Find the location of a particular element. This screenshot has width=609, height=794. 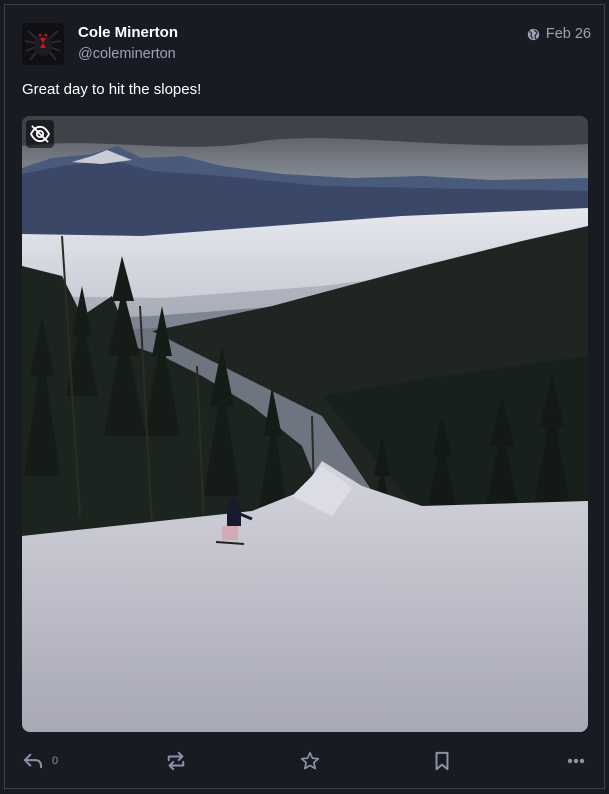

divider is located at coordinates (304, 788).